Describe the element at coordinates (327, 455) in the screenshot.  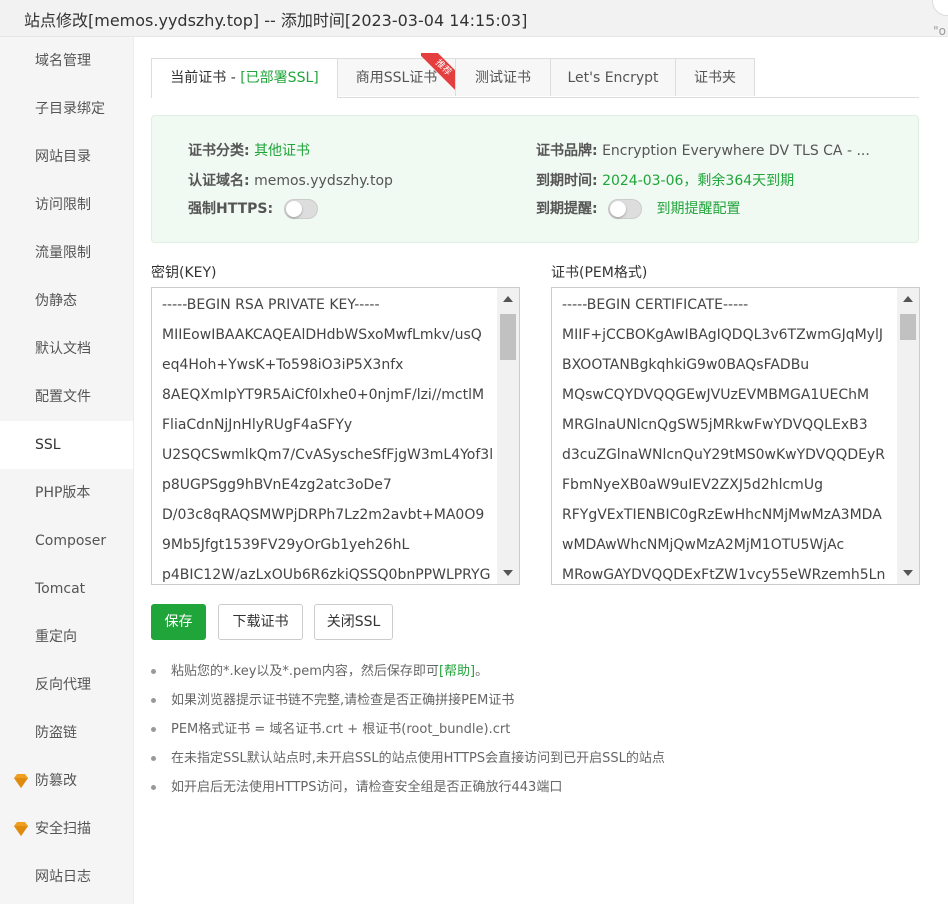
I see `key-line: U2SQCSwmlkQm7/CvASyscheSfFjgW3mL4Yof3l` at that location.